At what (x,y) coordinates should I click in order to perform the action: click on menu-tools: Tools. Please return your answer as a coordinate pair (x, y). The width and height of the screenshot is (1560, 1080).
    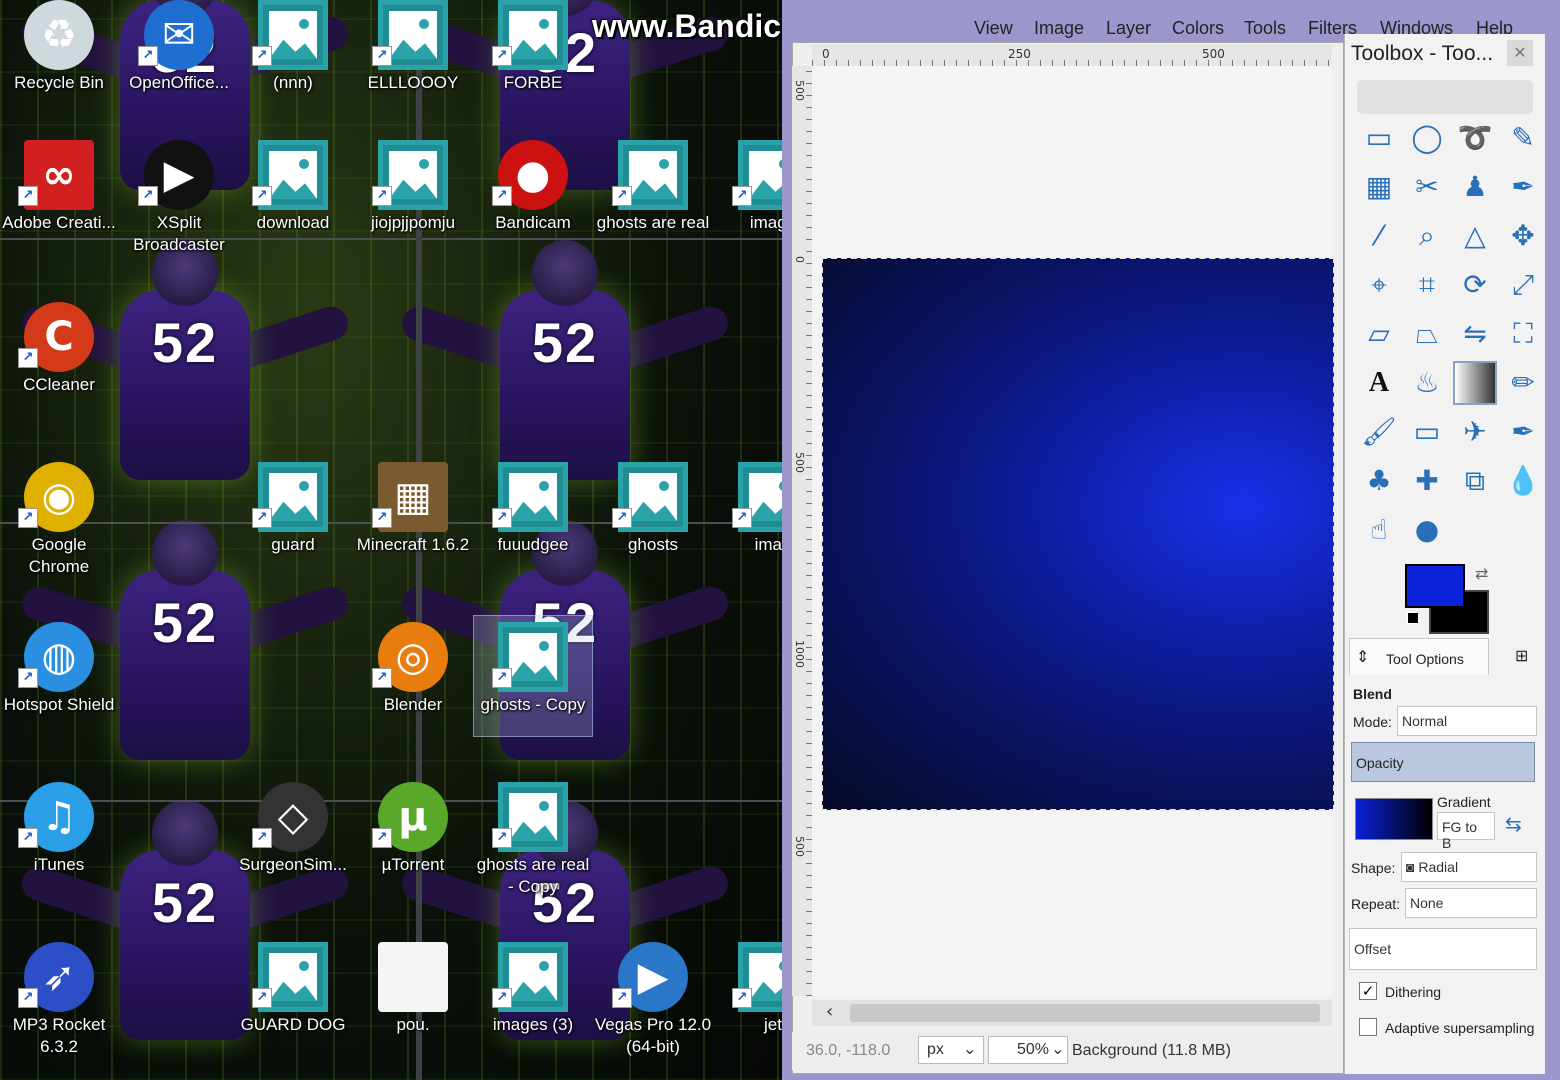
    Looking at the image, I should click on (1265, 28).